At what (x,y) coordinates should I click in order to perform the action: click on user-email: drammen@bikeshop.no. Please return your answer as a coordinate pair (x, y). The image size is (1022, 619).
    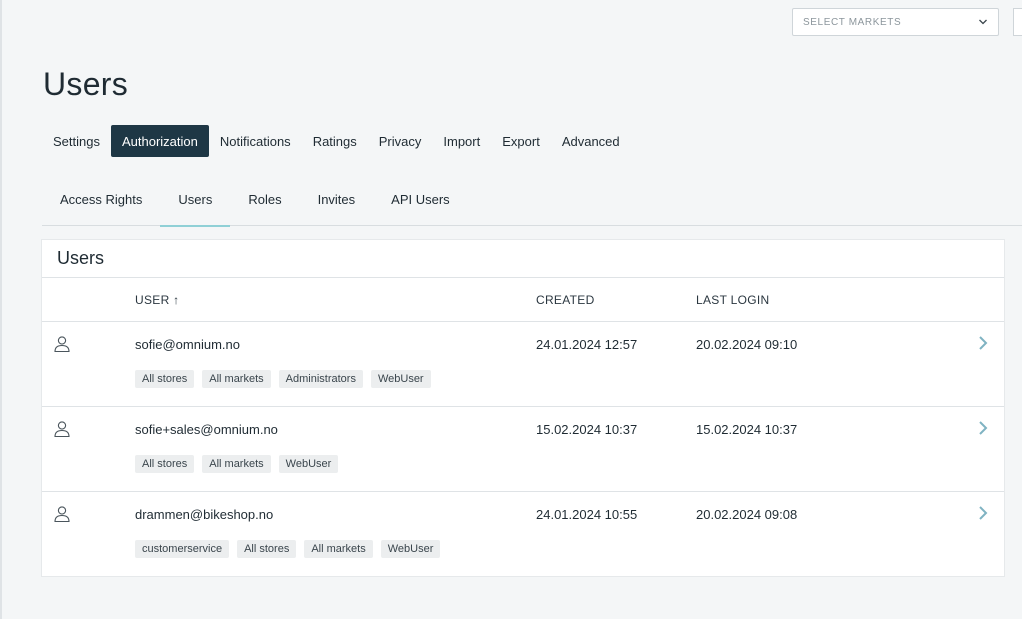
    Looking at the image, I should click on (204, 514).